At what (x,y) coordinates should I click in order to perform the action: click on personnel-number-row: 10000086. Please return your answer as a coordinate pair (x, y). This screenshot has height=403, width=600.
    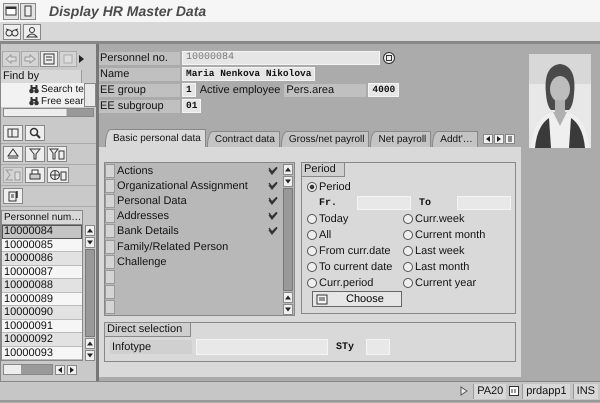
    Looking at the image, I should click on (42, 259).